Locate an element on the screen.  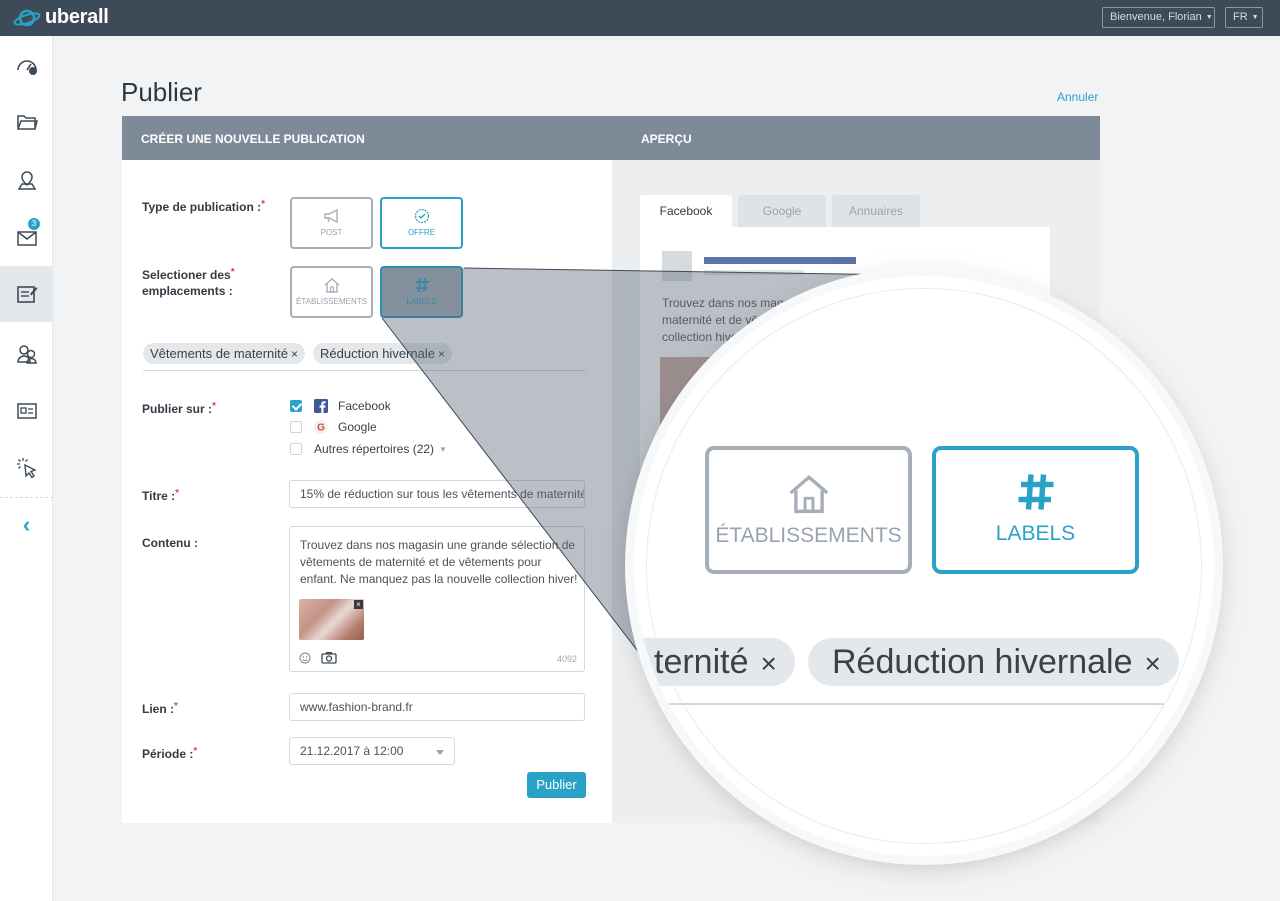
zoomed-tag-chip: ternité × is located at coordinates (714, 662).